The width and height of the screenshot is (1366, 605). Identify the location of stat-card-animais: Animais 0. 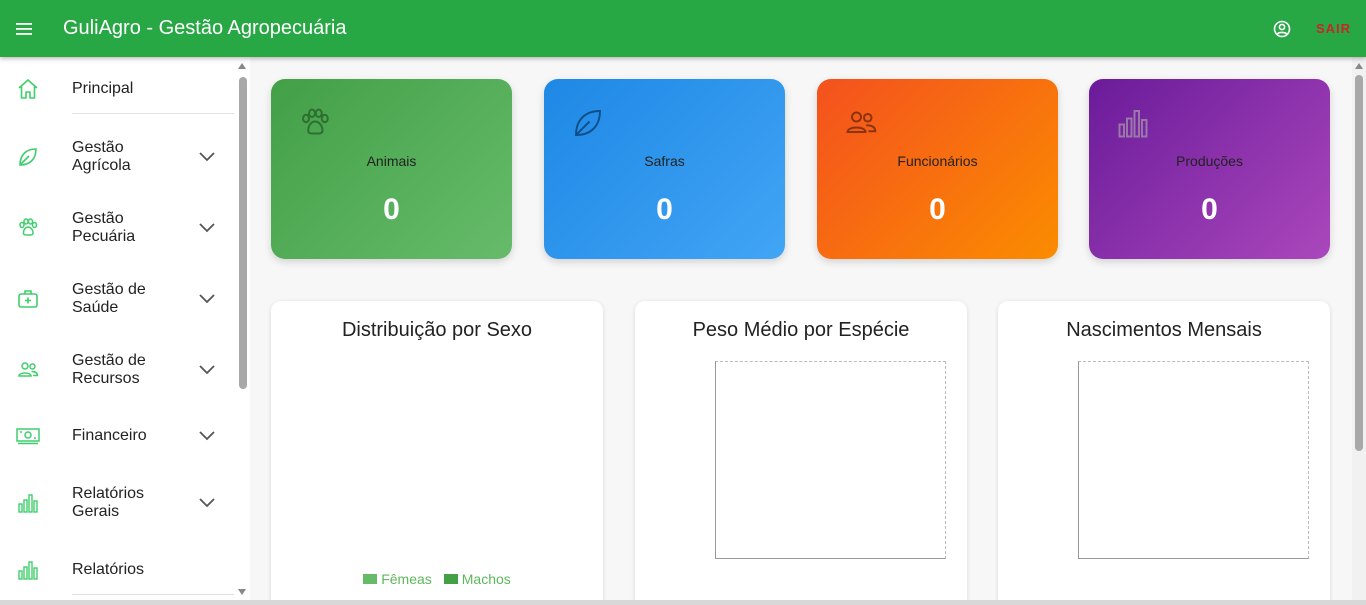
(391, 169).